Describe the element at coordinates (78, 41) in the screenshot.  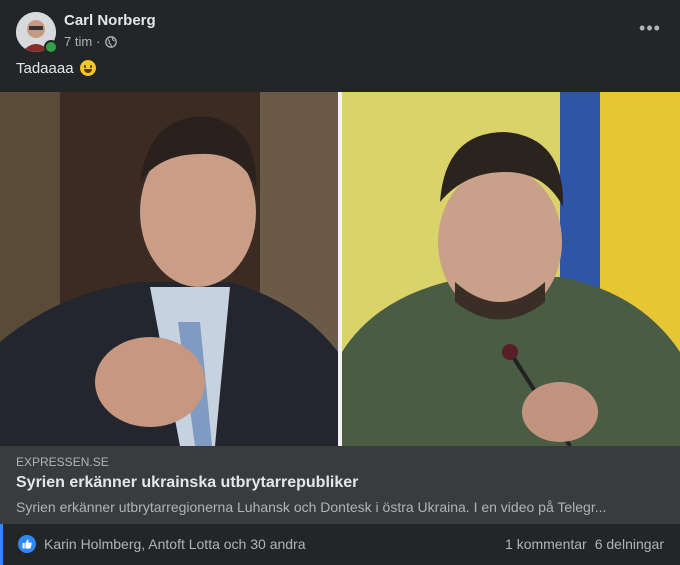
I see `post-time: 7 tim` at that location.